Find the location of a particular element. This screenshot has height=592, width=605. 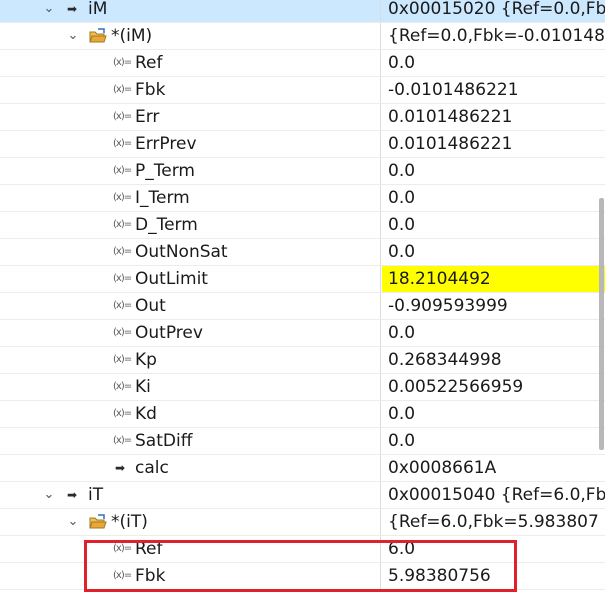

variable-name: Ki is located at coordinates (143, 387).